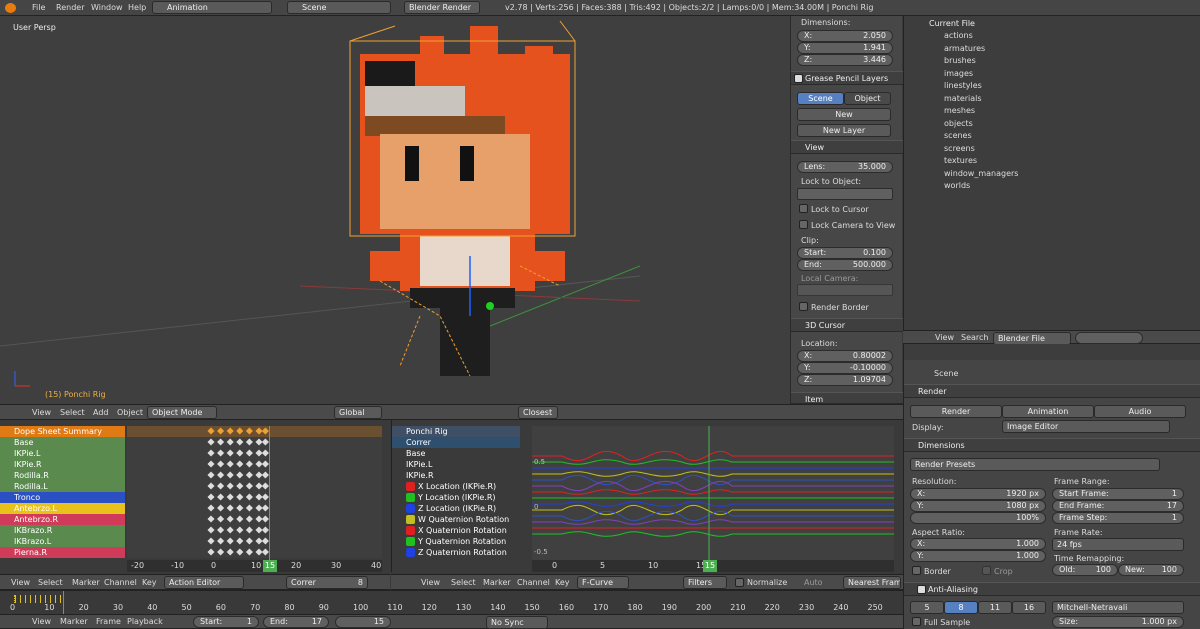  Describe the element at coordinates (921, 589) in the screenshot. I see `aa-checkbox` at that location.